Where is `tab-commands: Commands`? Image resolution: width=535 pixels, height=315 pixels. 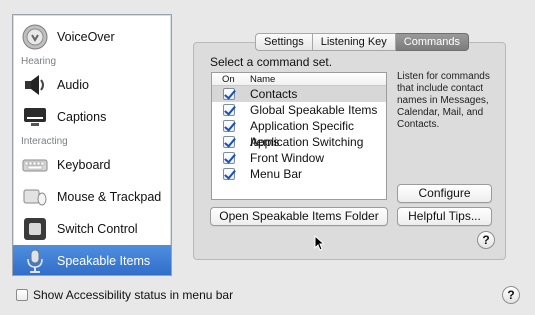 tab-commands: Commands is located at coordinates (432, 42).